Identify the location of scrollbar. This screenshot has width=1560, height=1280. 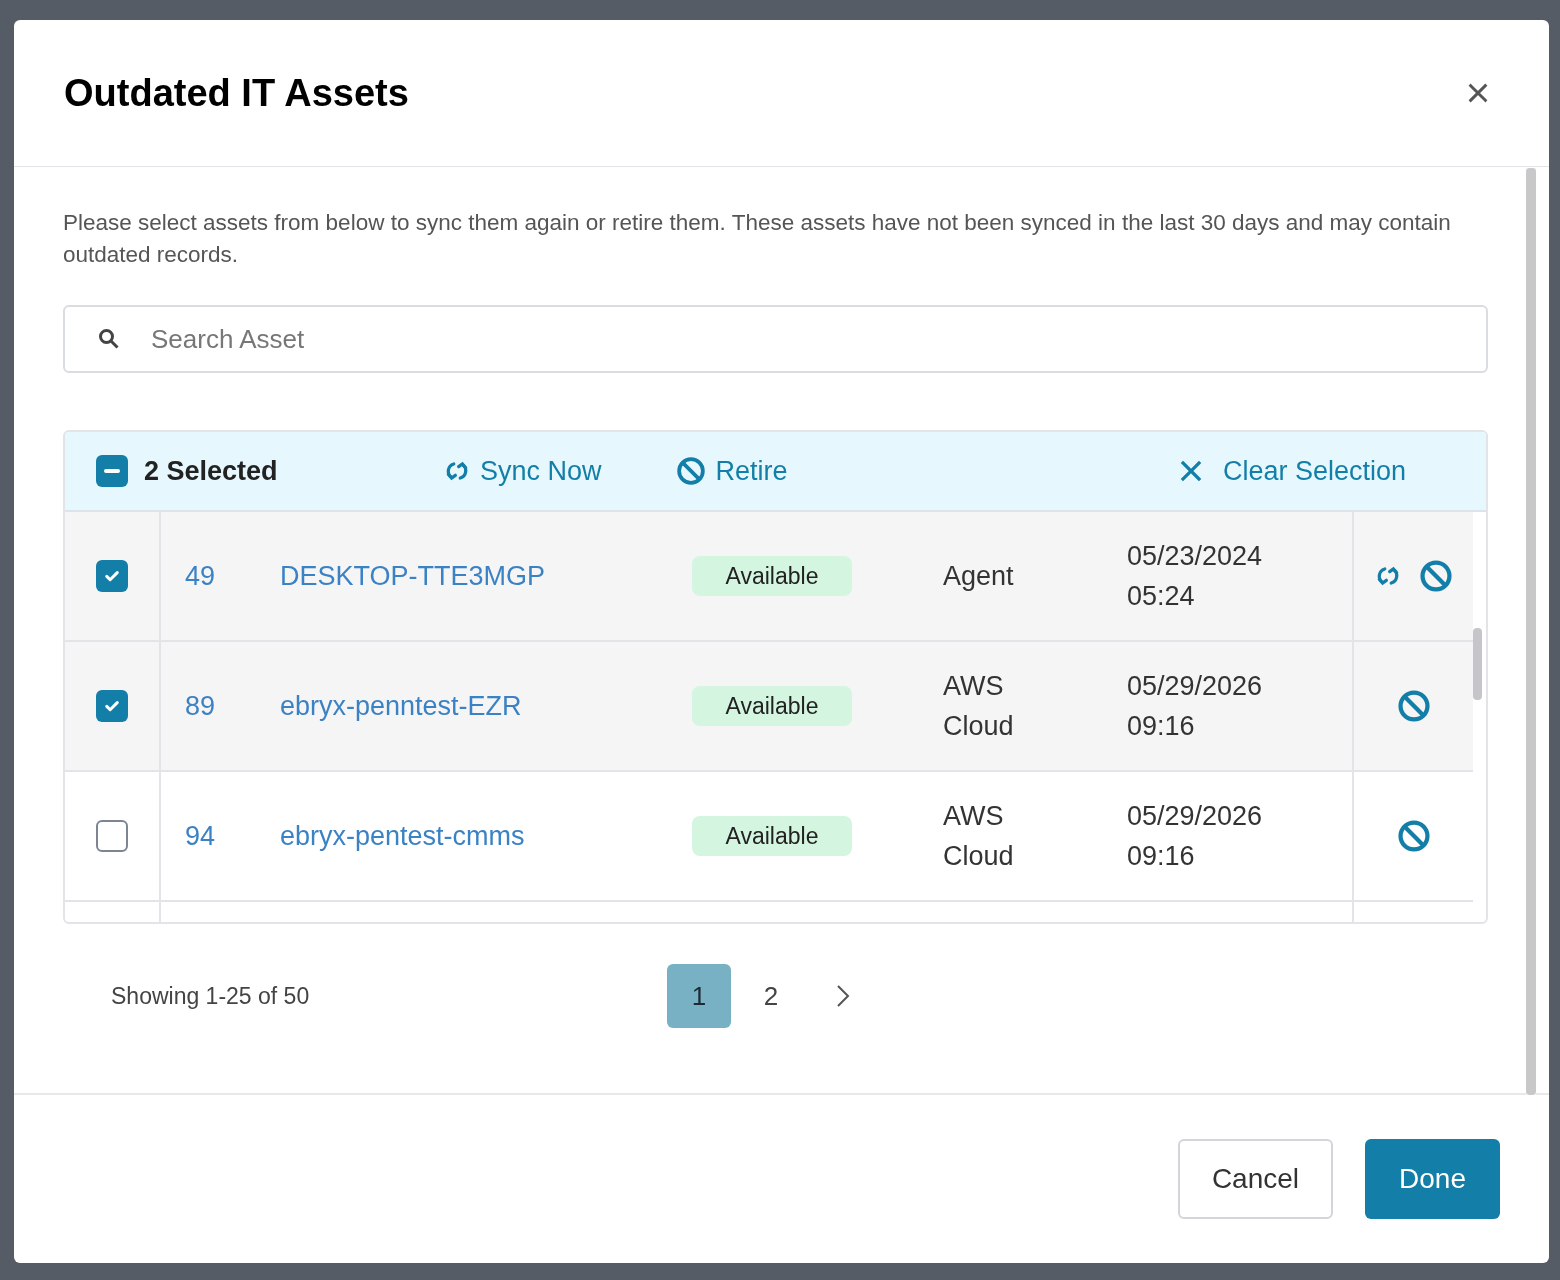
(1477, 664).